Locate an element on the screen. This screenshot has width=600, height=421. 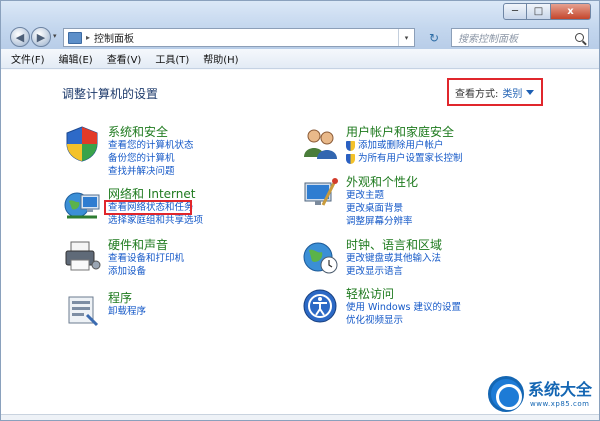
link-add-device: 添加设备 is located at coordinates (146, 271).